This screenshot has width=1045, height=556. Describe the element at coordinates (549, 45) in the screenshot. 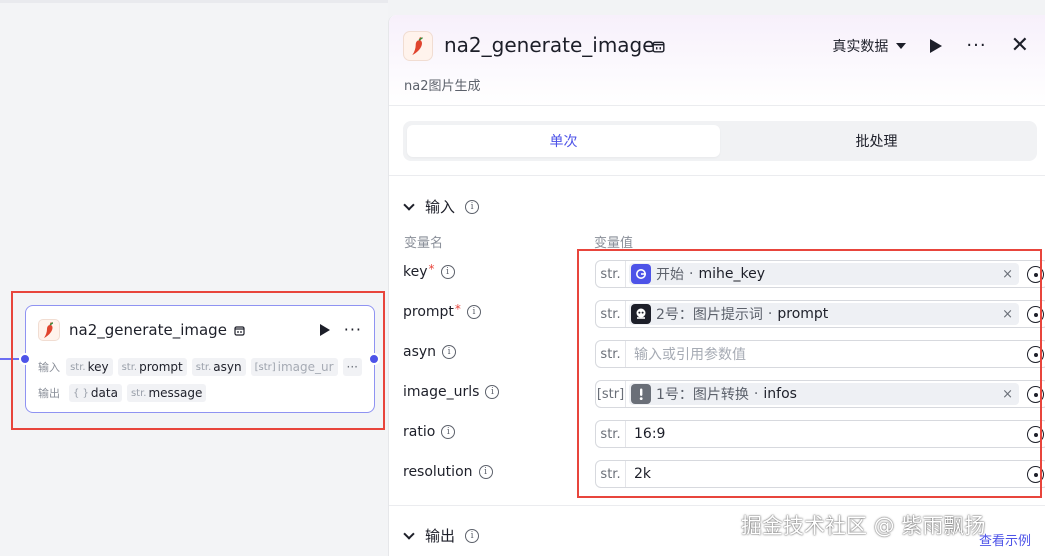

I see `panel-title: na2_generate_image` at that location.